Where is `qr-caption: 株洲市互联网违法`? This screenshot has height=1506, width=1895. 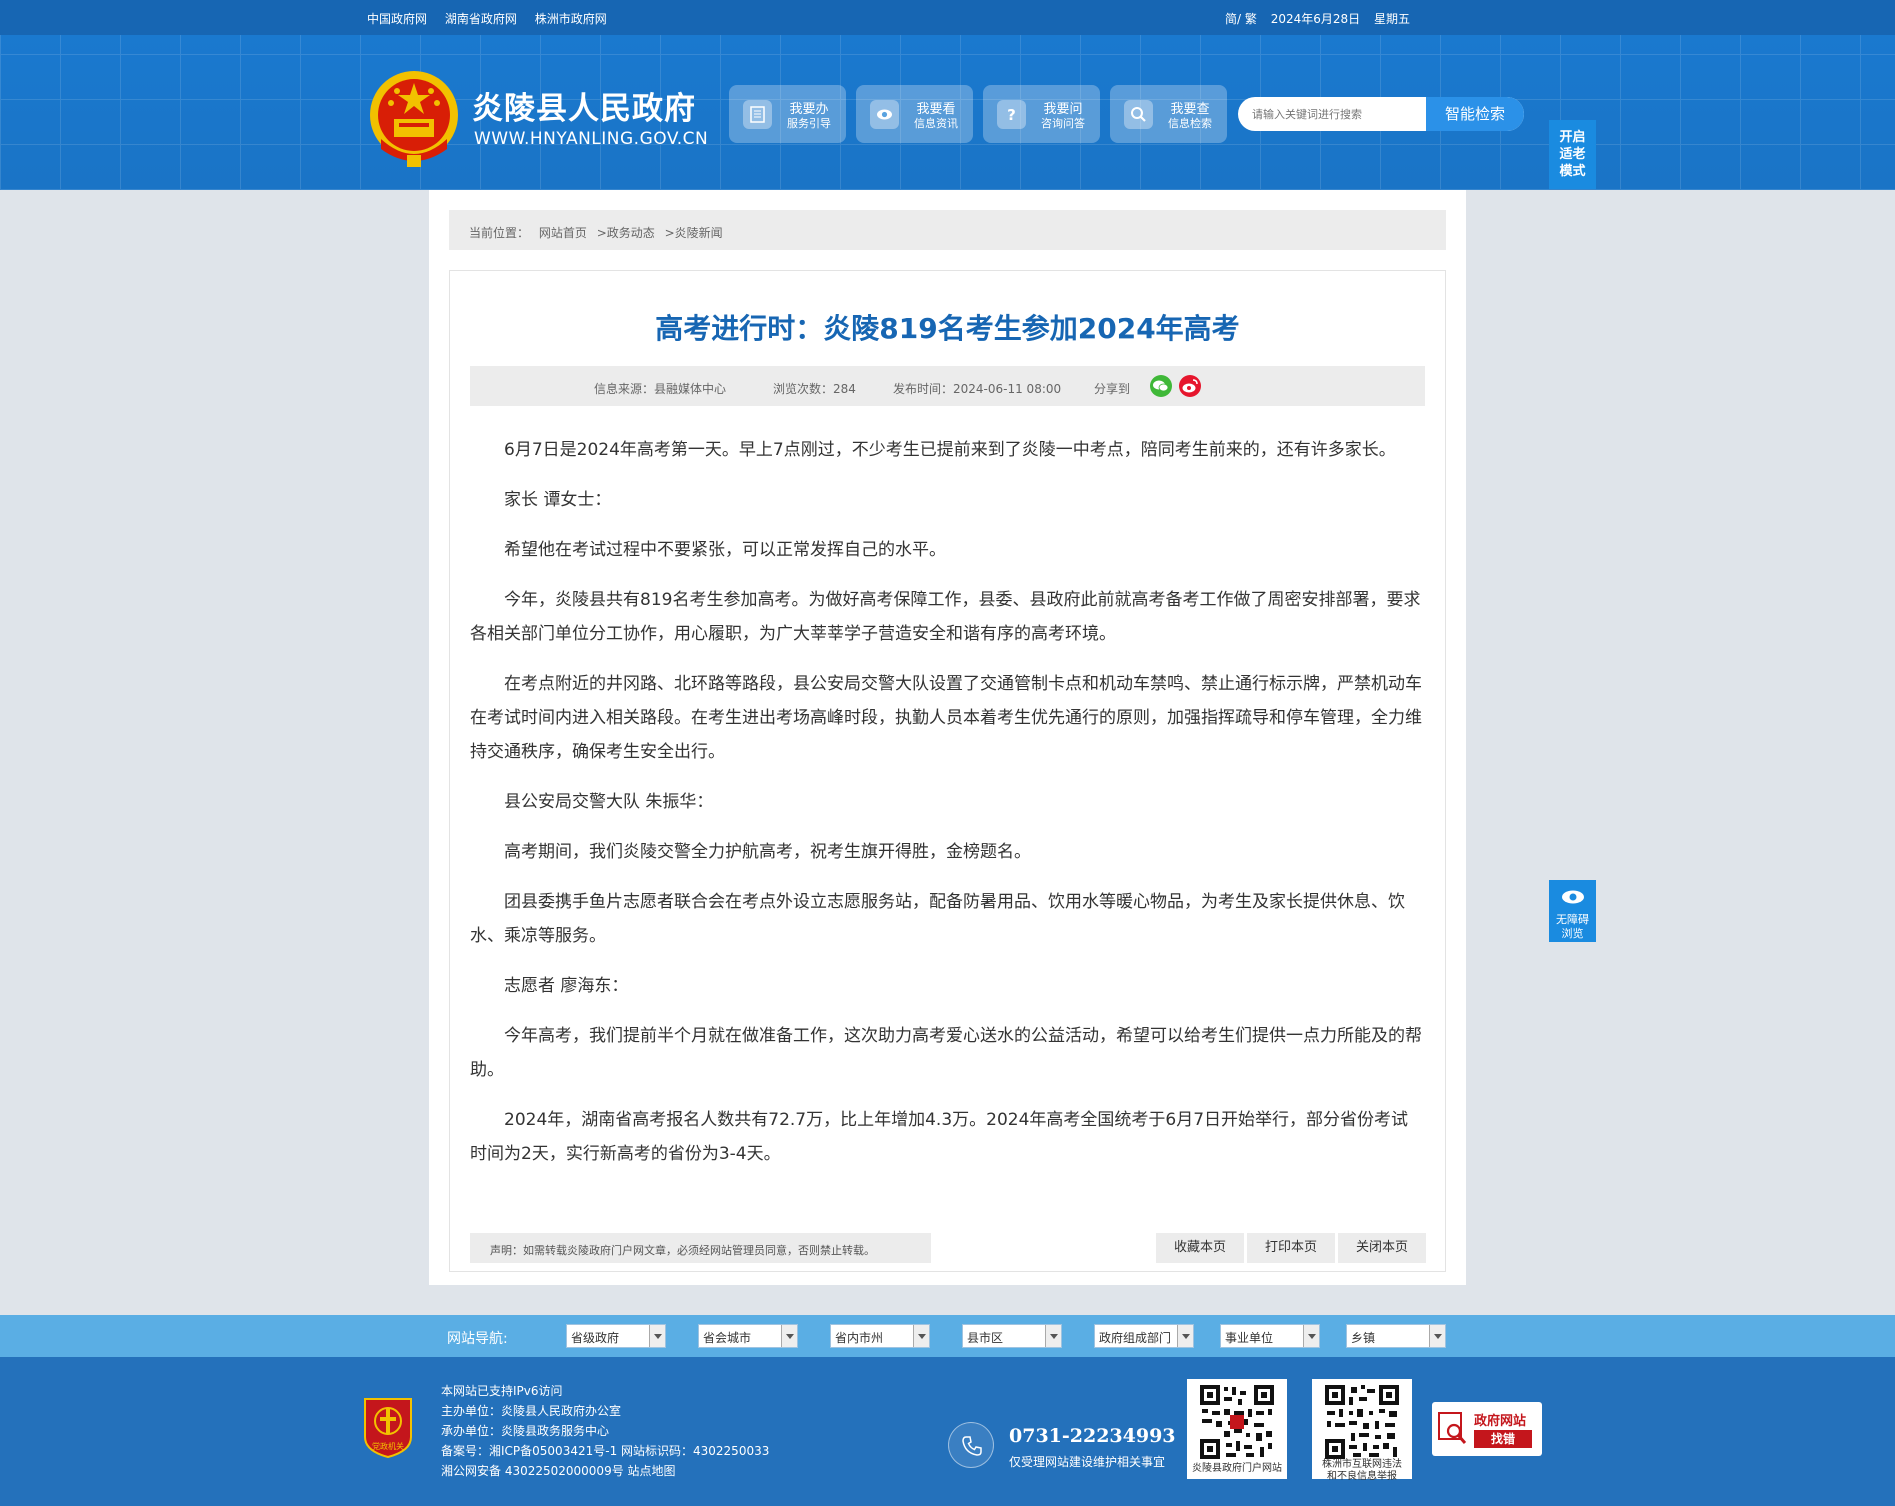
qr-caption: 株洲市互联网违法 is located at coordinates (1362, 1464).